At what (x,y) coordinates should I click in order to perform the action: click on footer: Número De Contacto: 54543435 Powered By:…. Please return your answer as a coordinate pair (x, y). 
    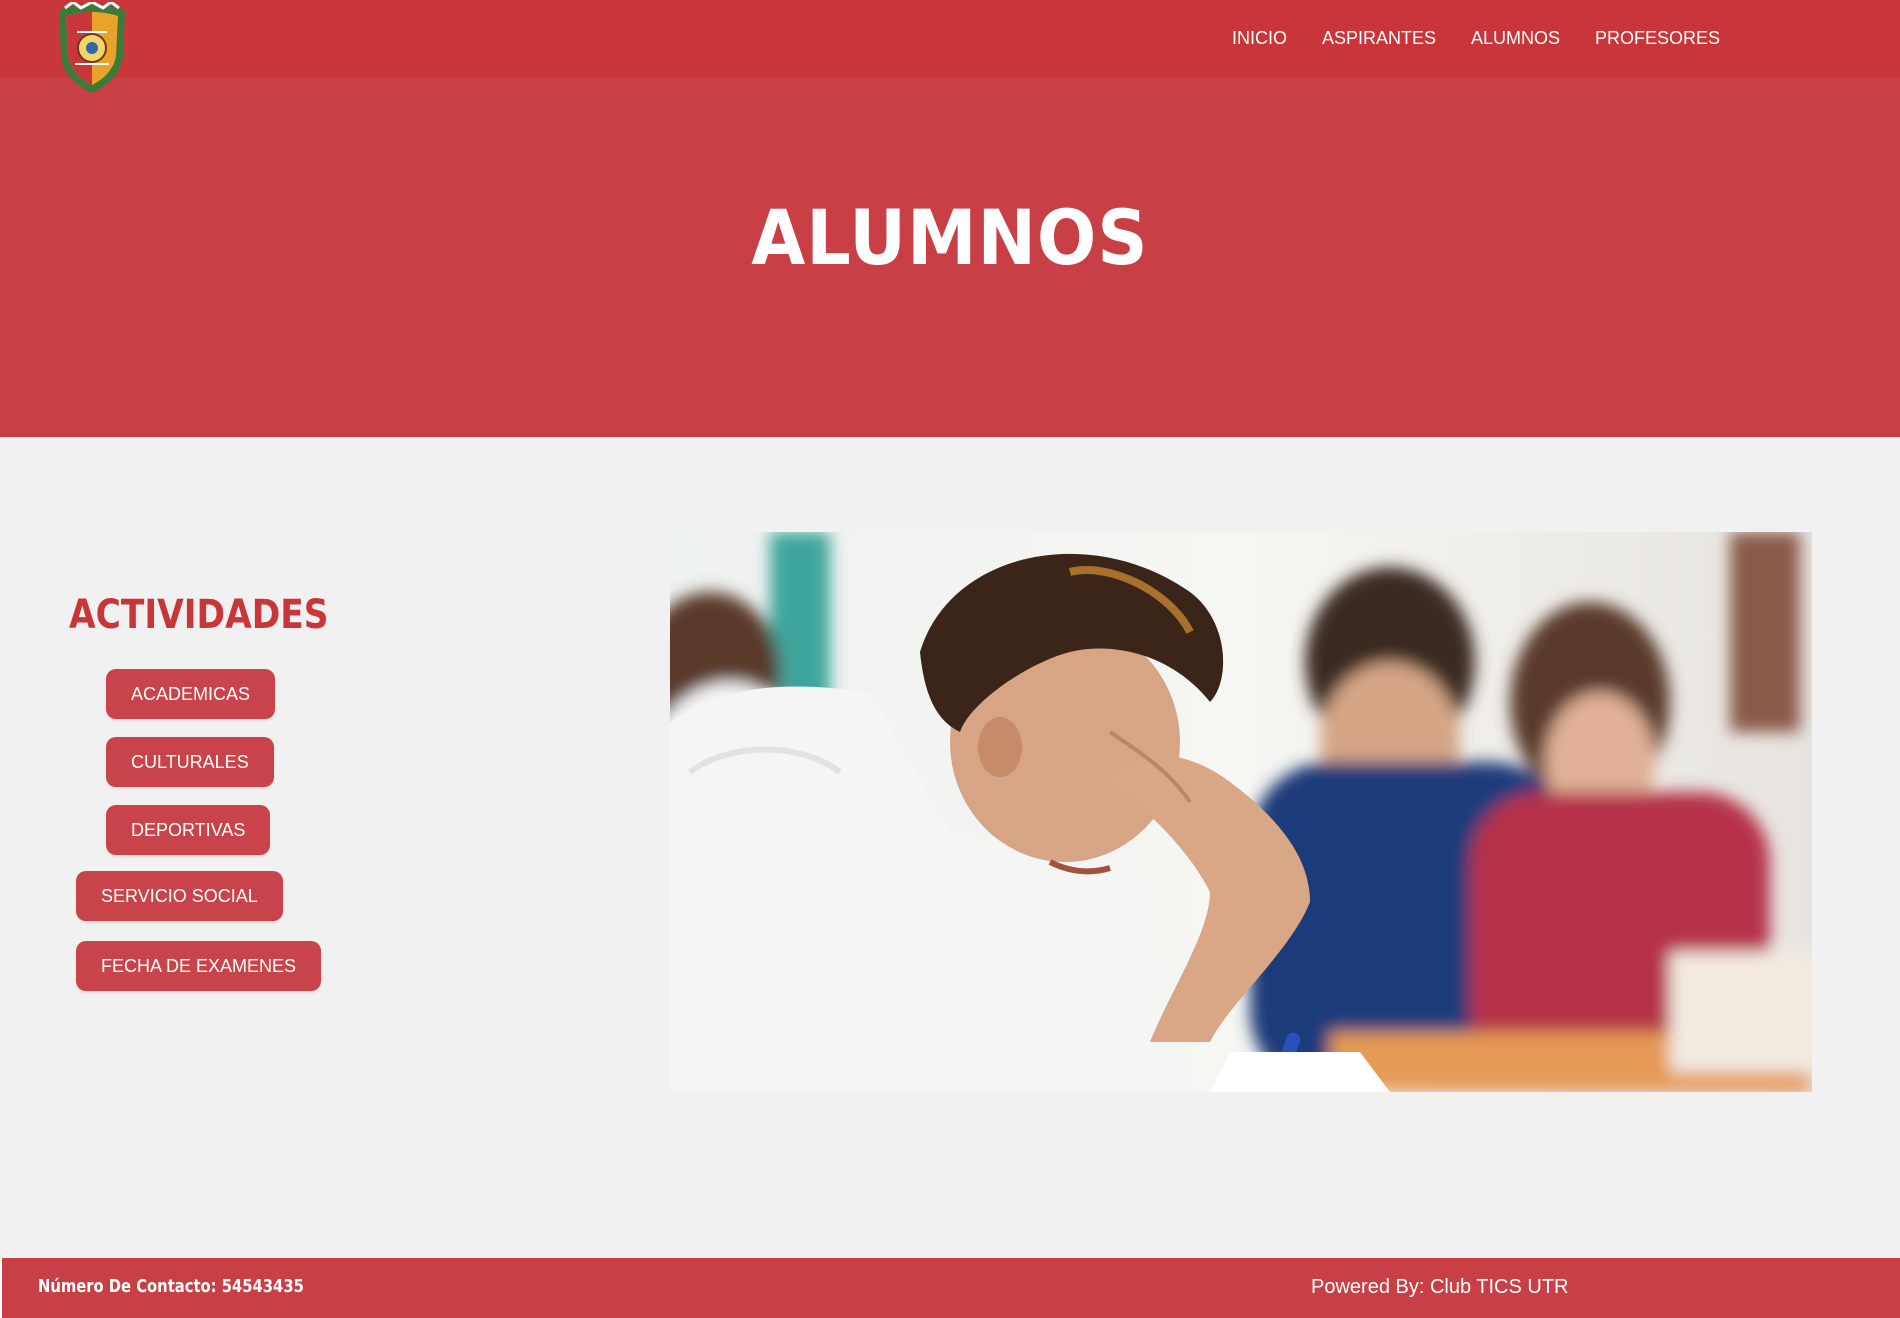
    Looking at the image, I should click on (950, 1288).